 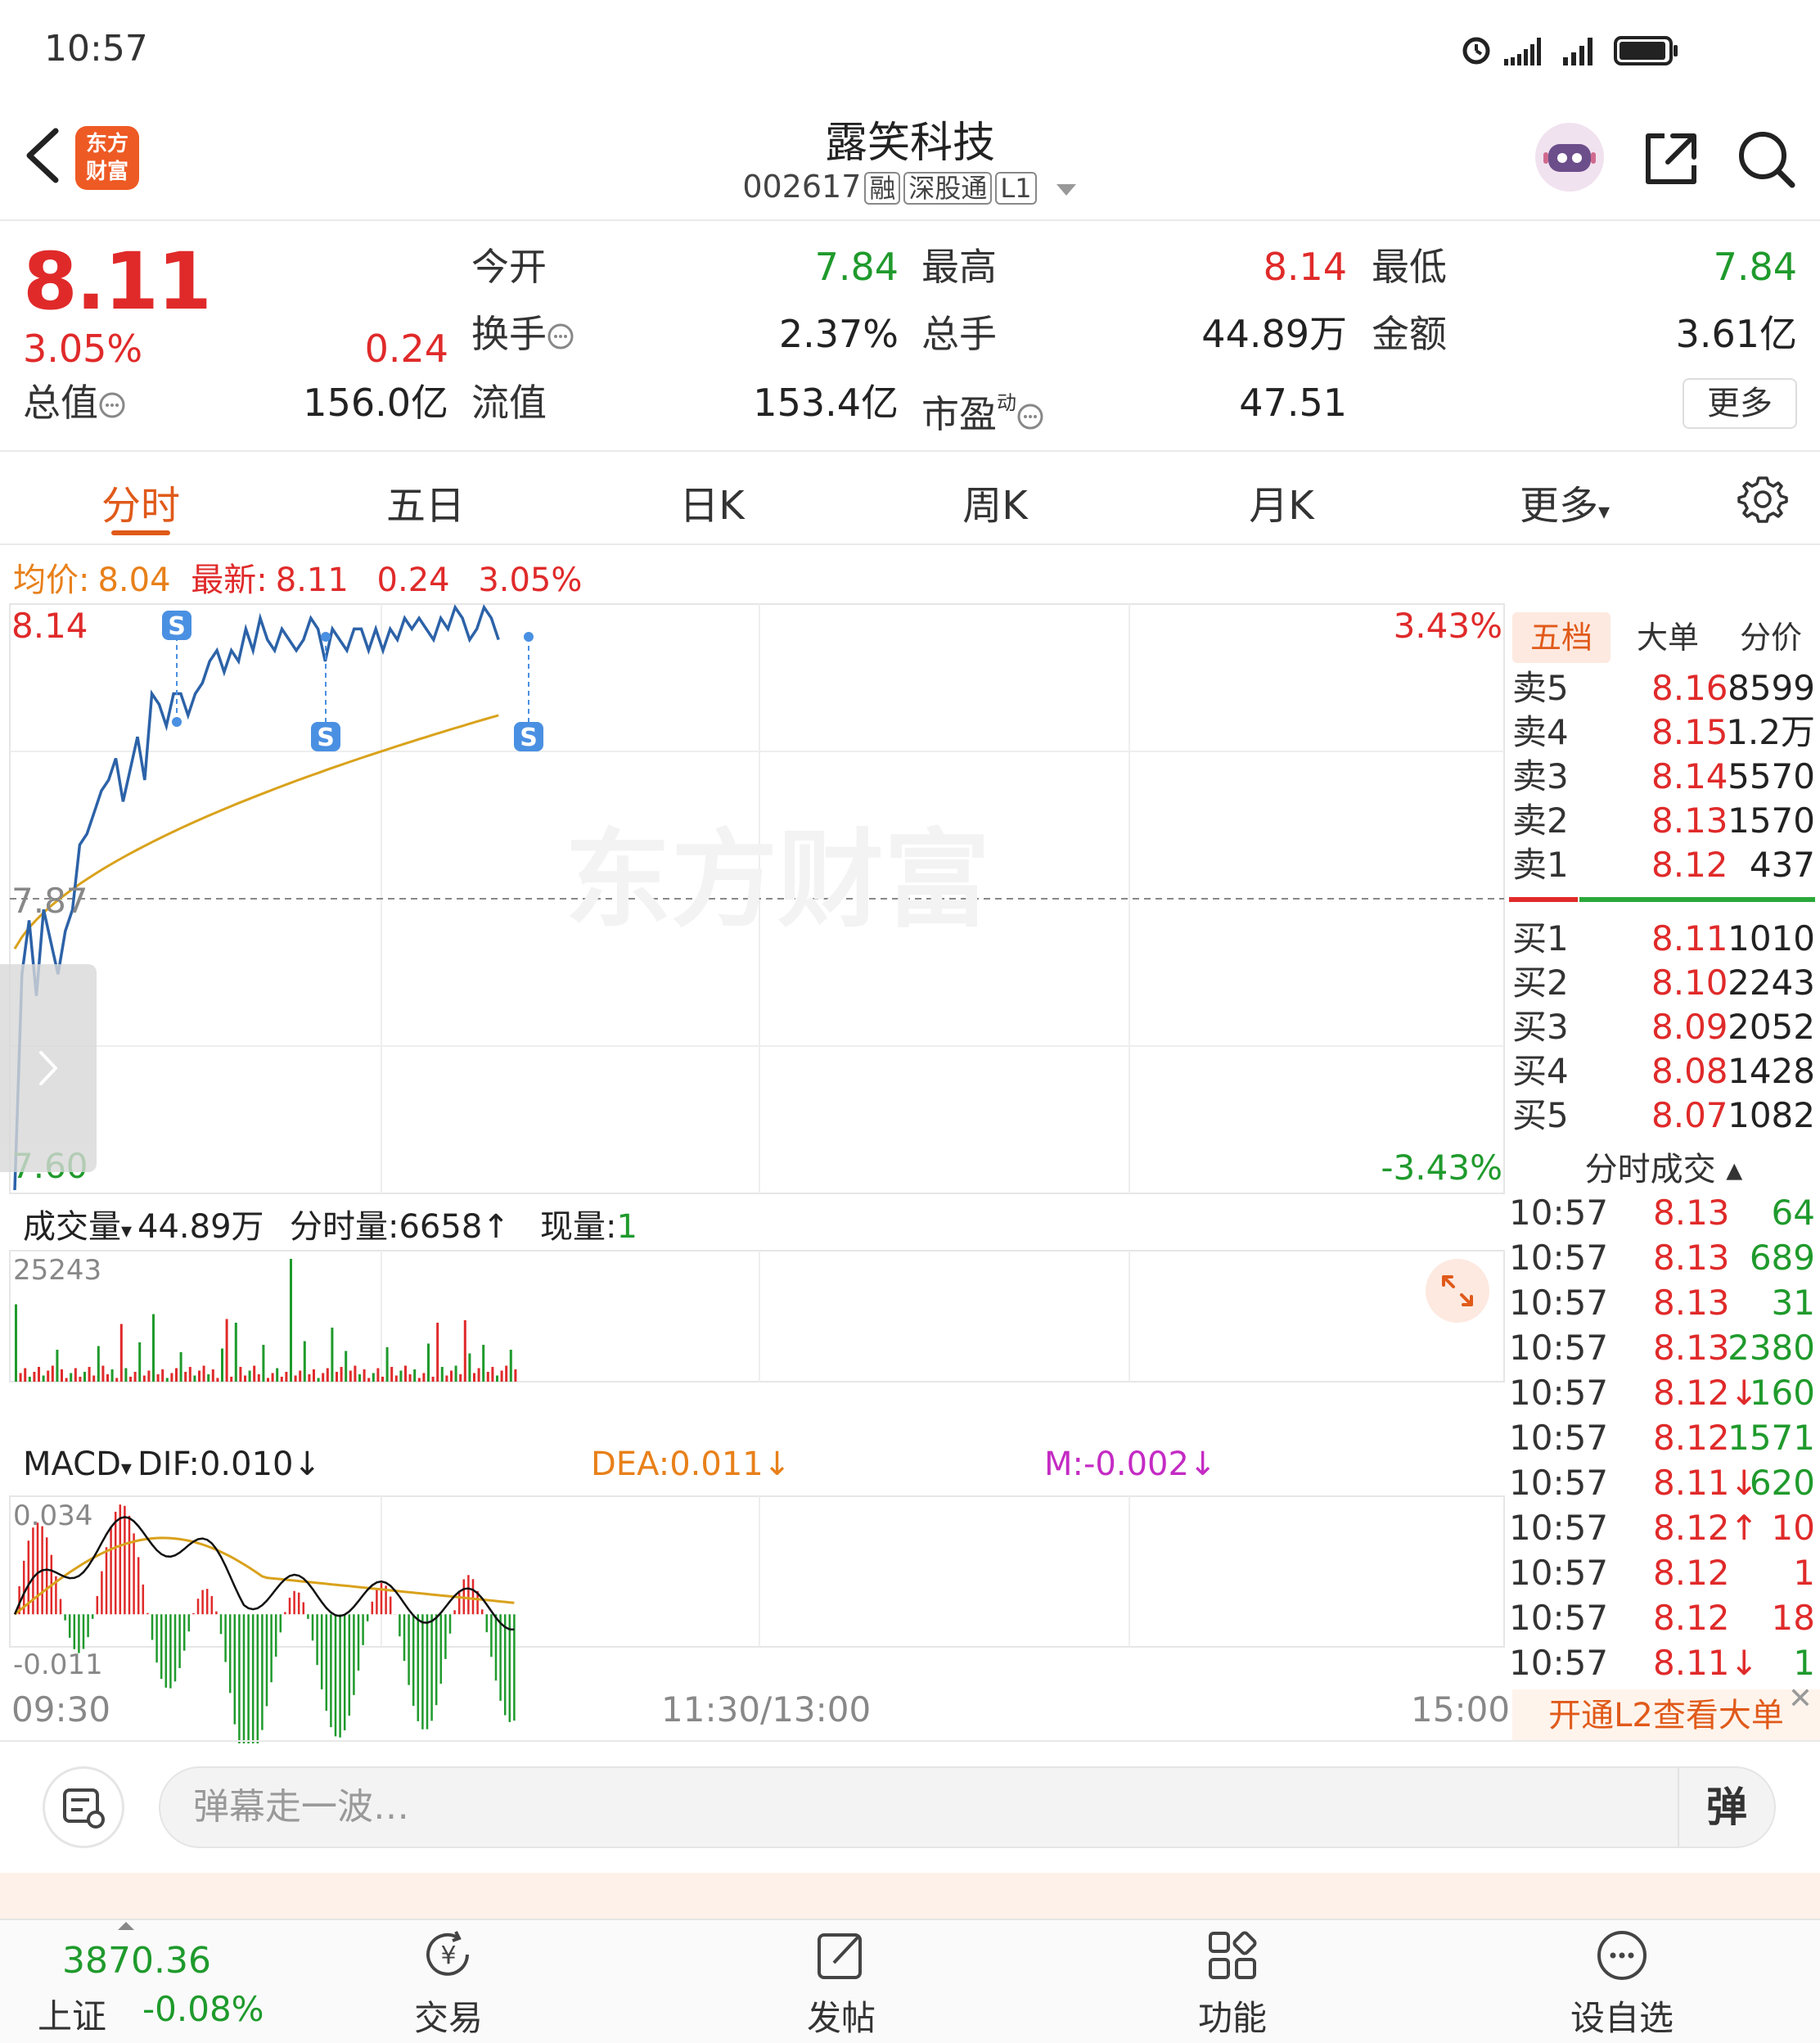 What do you see at coordinates (136, 1961) in the screenshot?
I see `index-value: 3870.36` at bounding box center [136, 1961].